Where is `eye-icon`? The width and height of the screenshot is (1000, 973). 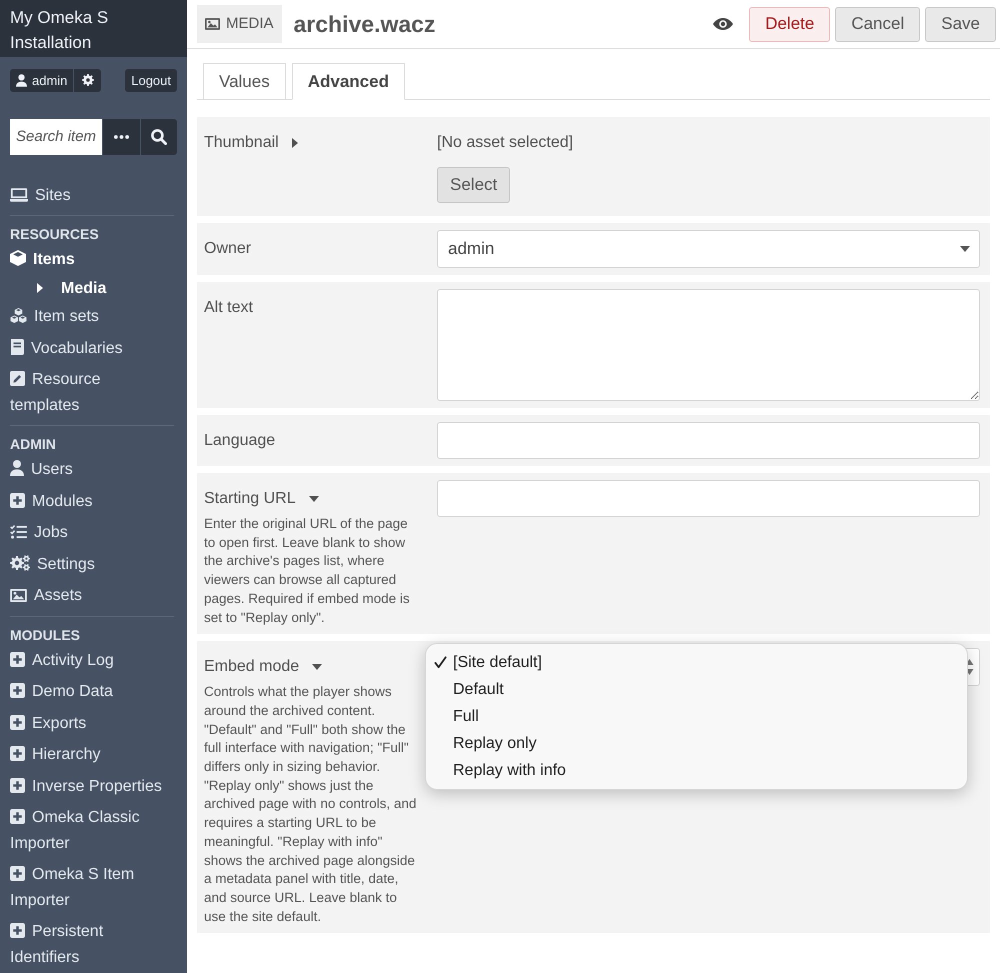 eye-icon is located at coordinates (723, 24).